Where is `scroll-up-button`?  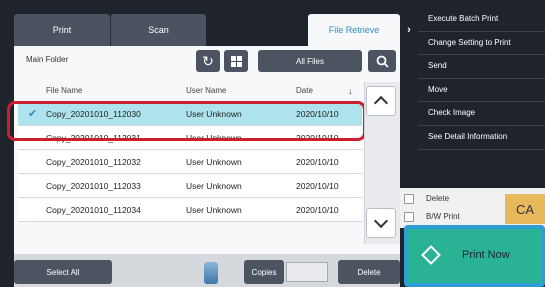
scroll-up-button is located at coordinates (381, 101).